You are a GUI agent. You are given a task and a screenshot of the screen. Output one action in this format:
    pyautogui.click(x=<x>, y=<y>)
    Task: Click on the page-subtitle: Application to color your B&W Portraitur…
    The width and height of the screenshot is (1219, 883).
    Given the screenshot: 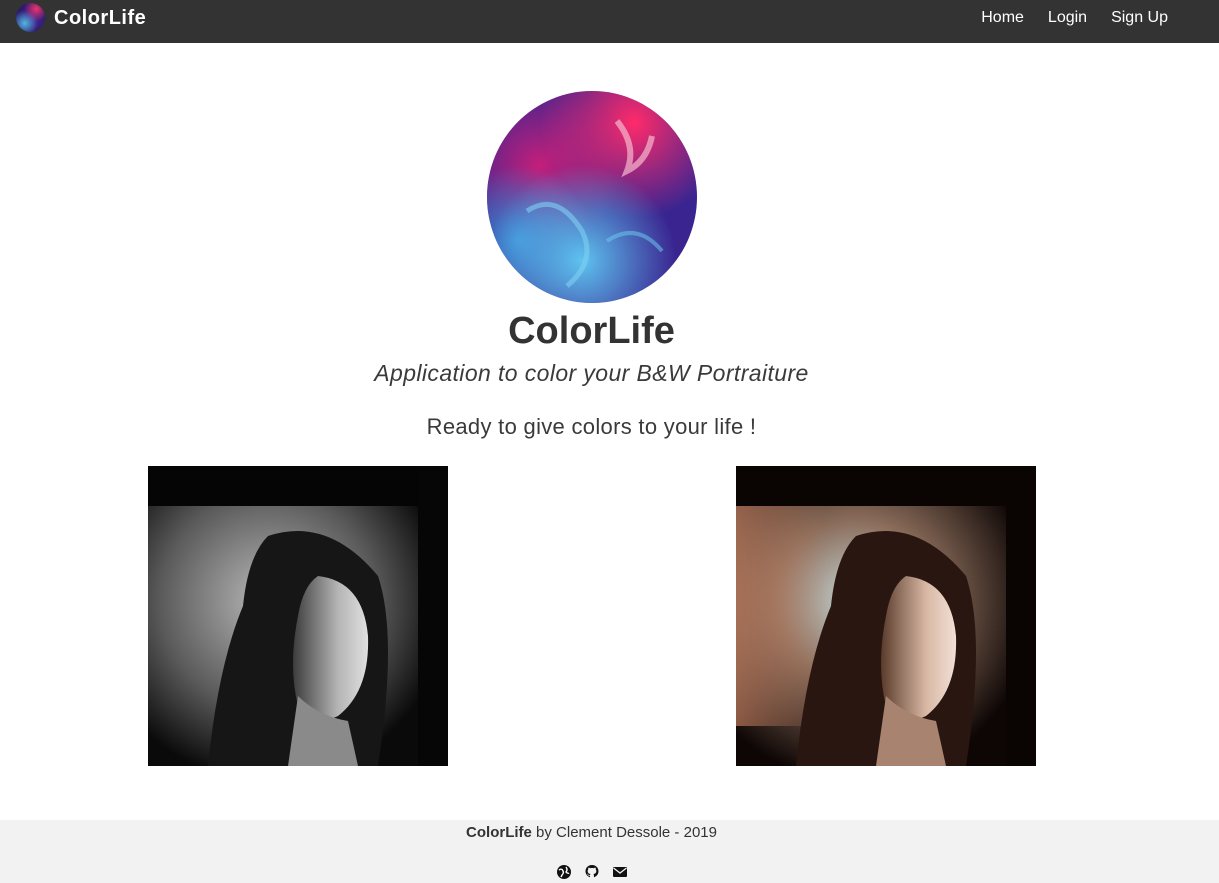 What is the action you would take?
    pyautogui.click(x=591, y=373)
    